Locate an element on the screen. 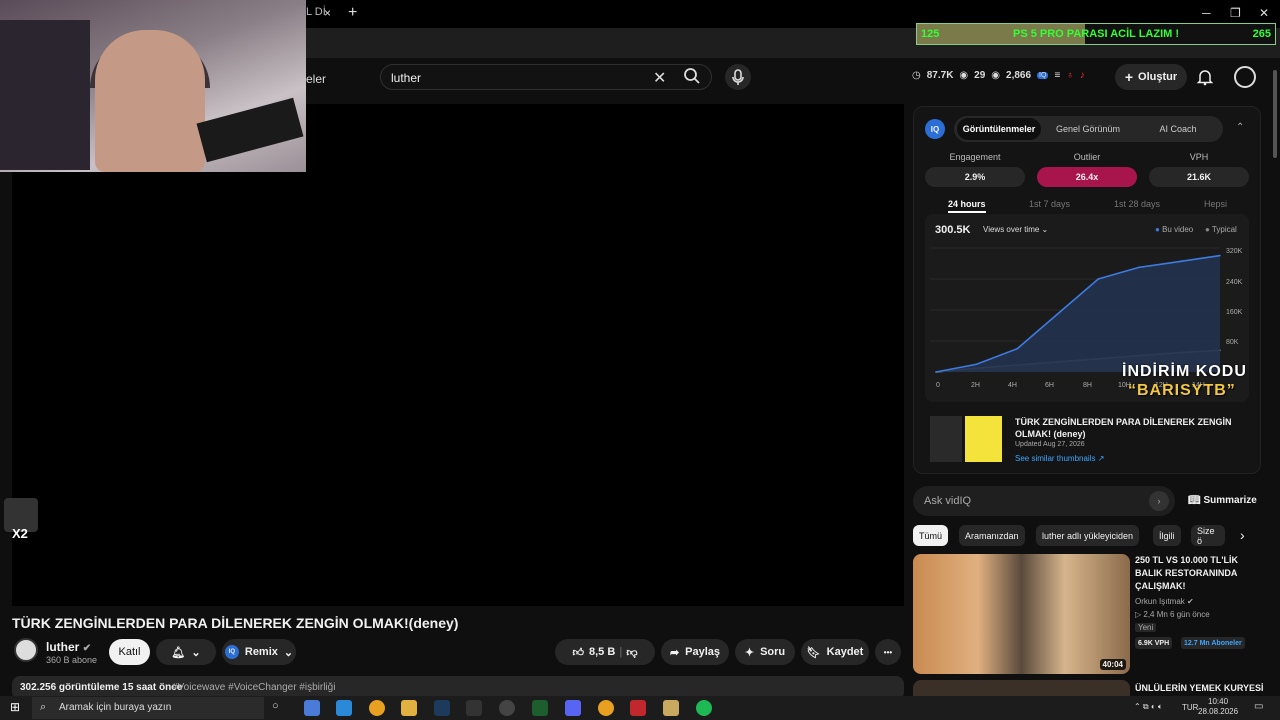  join-button: Katıl is located at coordinates (129, 652).